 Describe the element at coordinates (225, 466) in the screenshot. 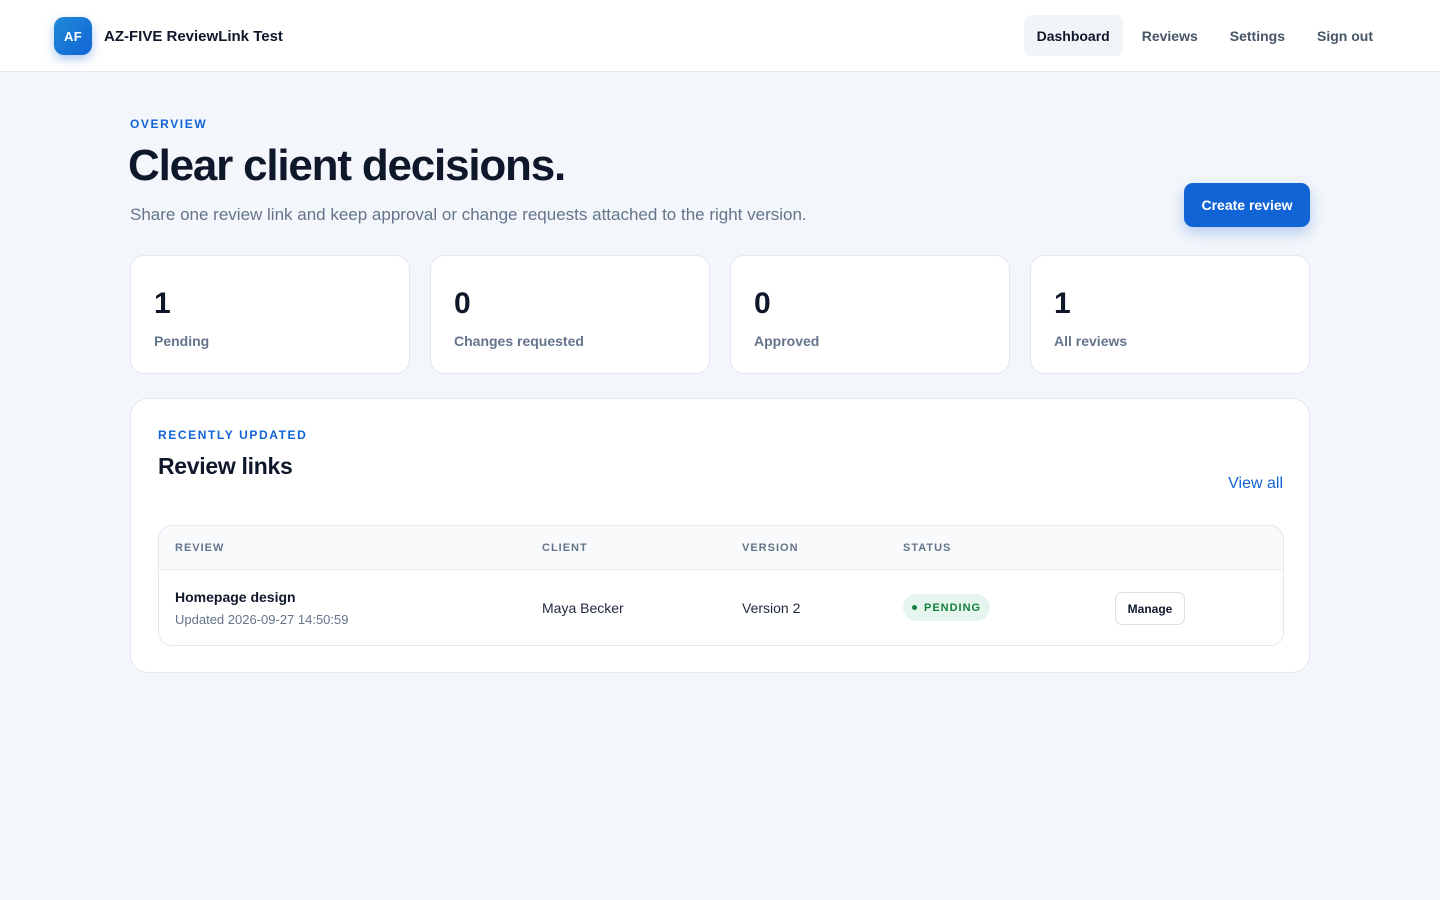

I see `panel-title: Review links` at that location.